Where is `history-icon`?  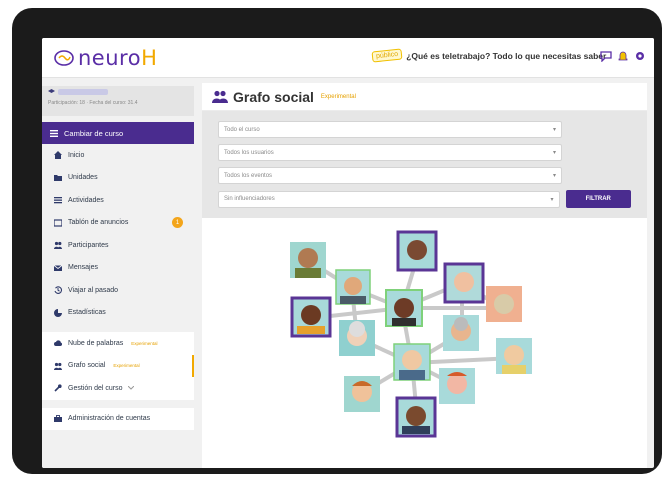 history-icon is located at coordinates (58, 290).